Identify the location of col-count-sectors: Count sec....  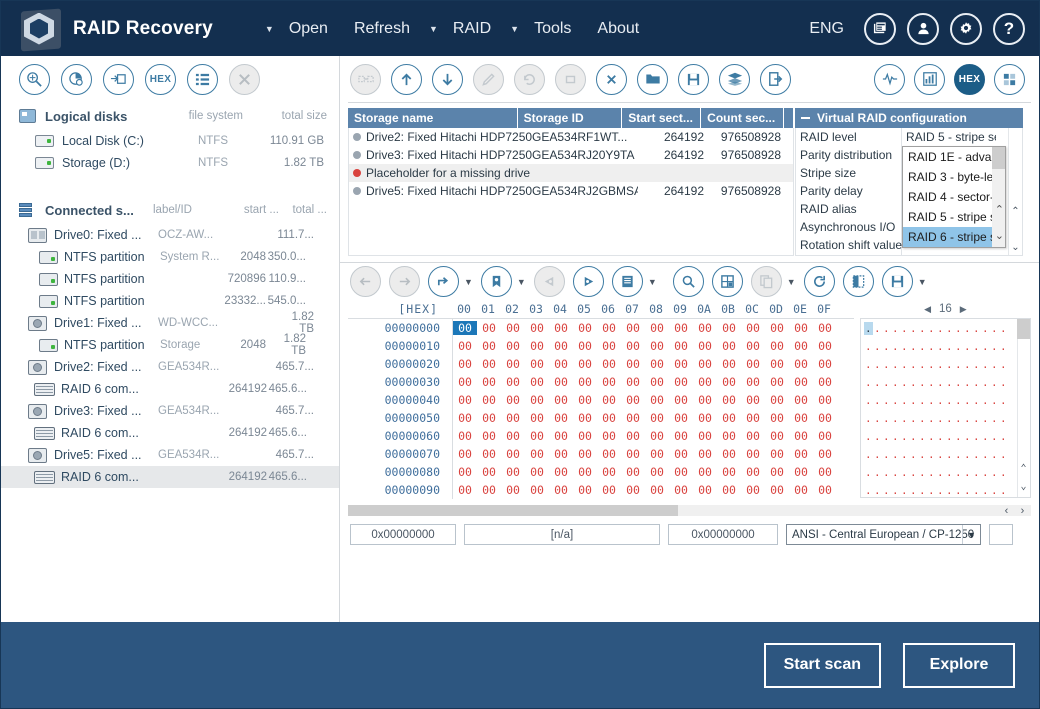
(743, 118).